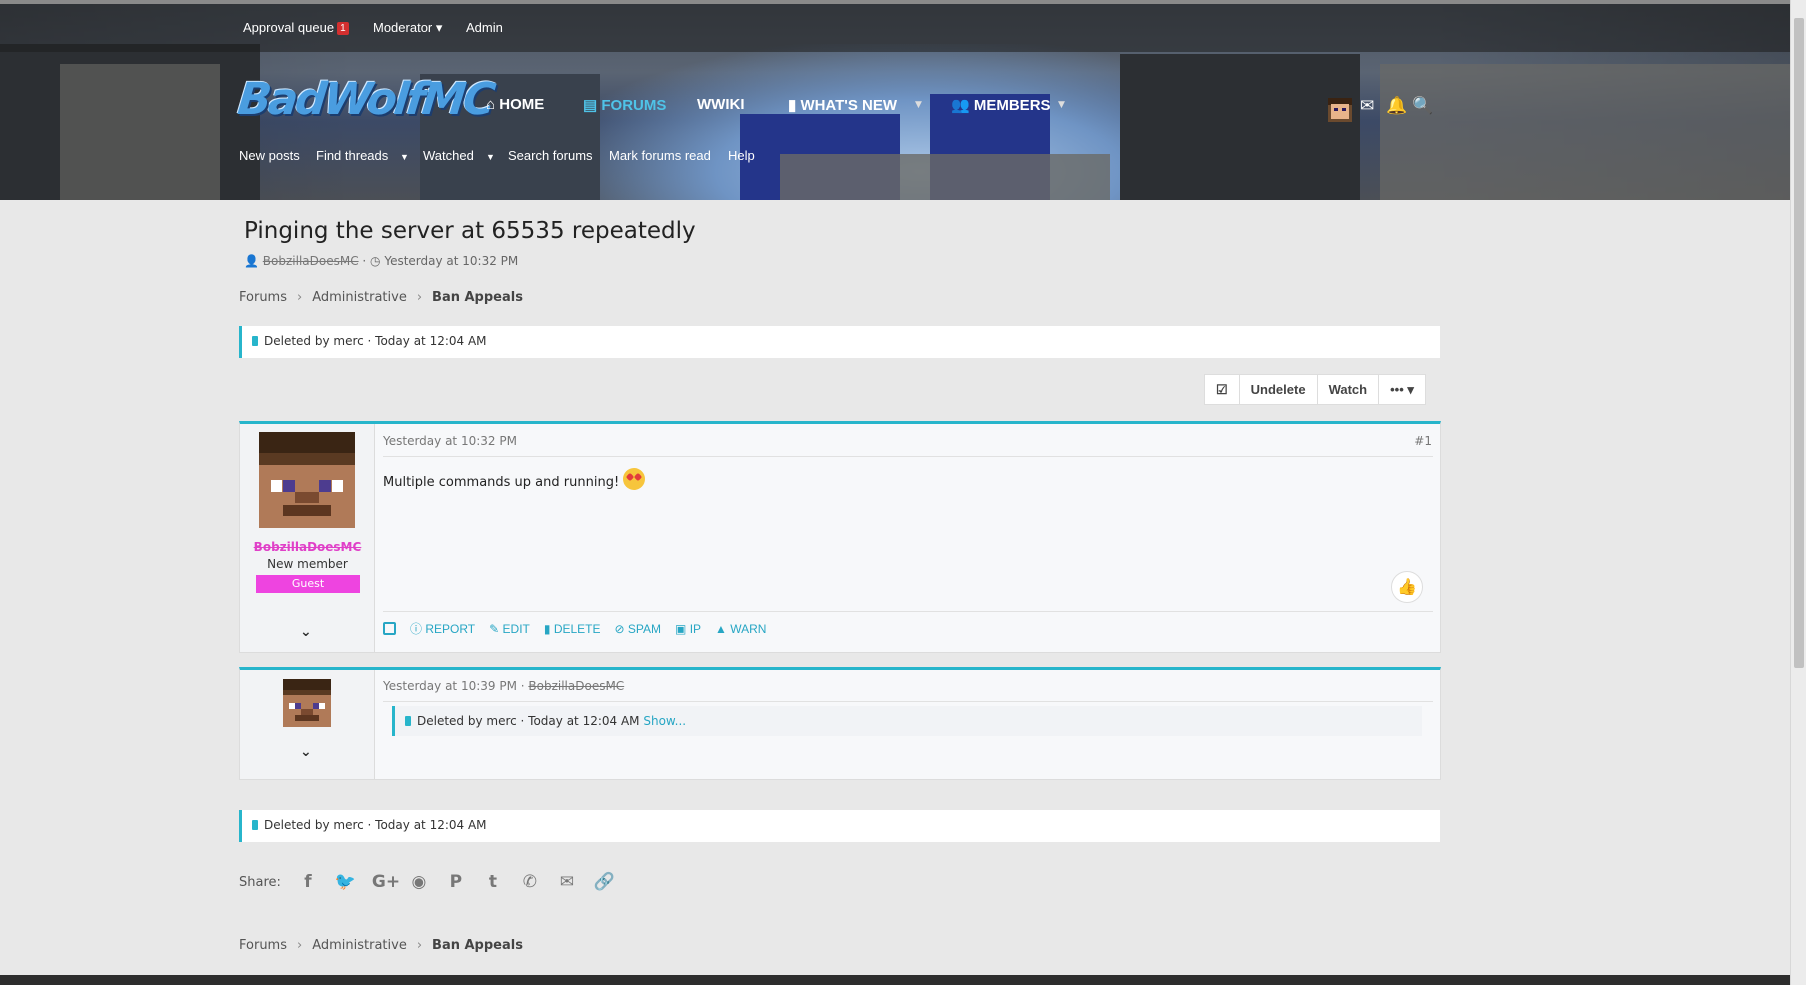 Image resolution: width=1806 pixels, height=985 pixels. I want to click on search-icon: 🔍, so click(1422, 106).